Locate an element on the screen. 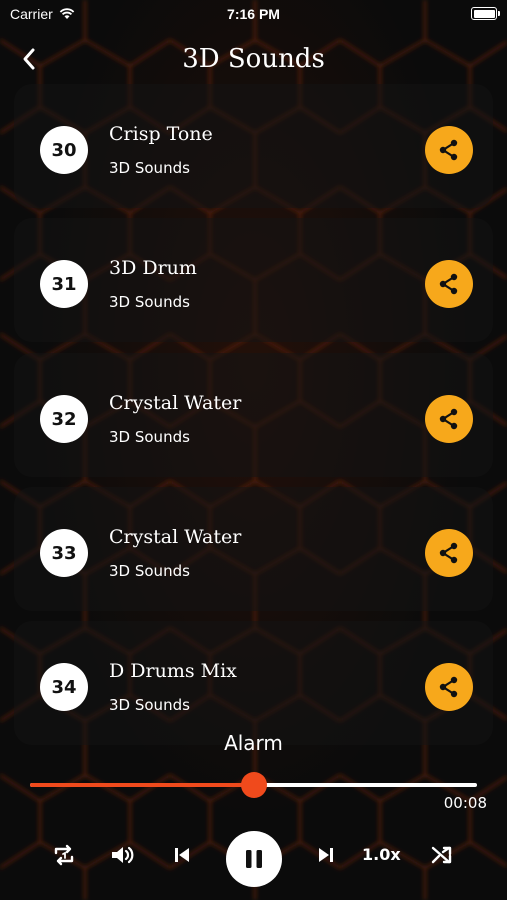  elapsed-time: 00:08 is located at coordinates (465, 803).